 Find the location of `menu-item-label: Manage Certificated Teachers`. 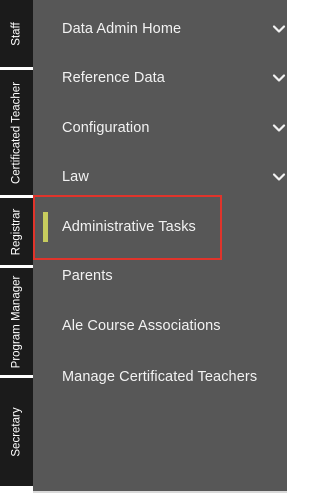

menu-item-label: Manage Certificated Teachers is located at coordinates (160, 377).